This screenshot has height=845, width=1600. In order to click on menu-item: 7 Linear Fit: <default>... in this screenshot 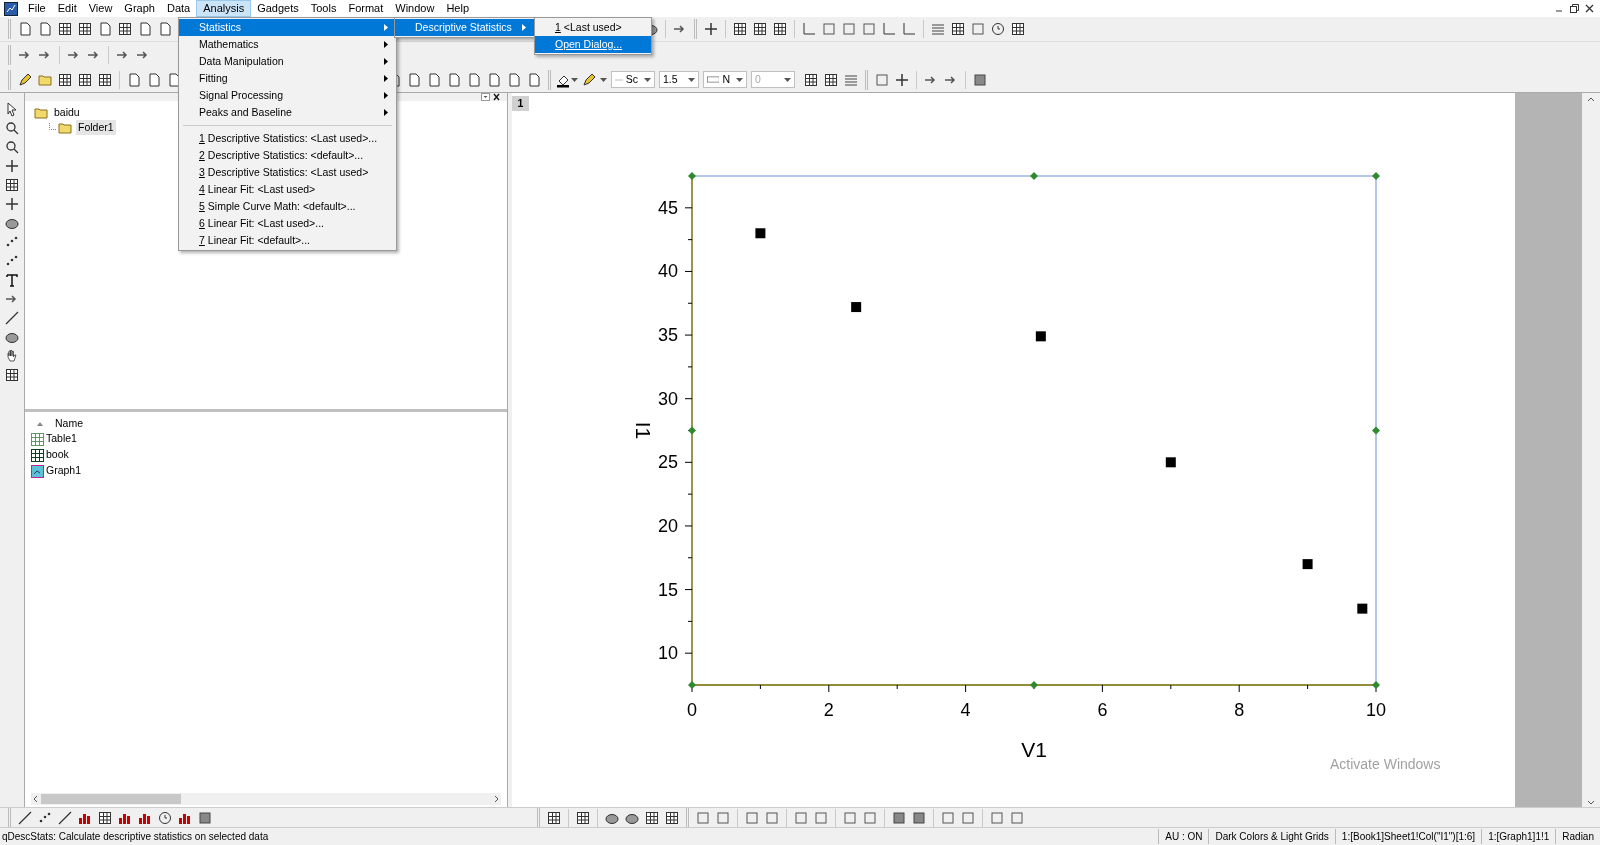, I will do `click(287, 240)`.